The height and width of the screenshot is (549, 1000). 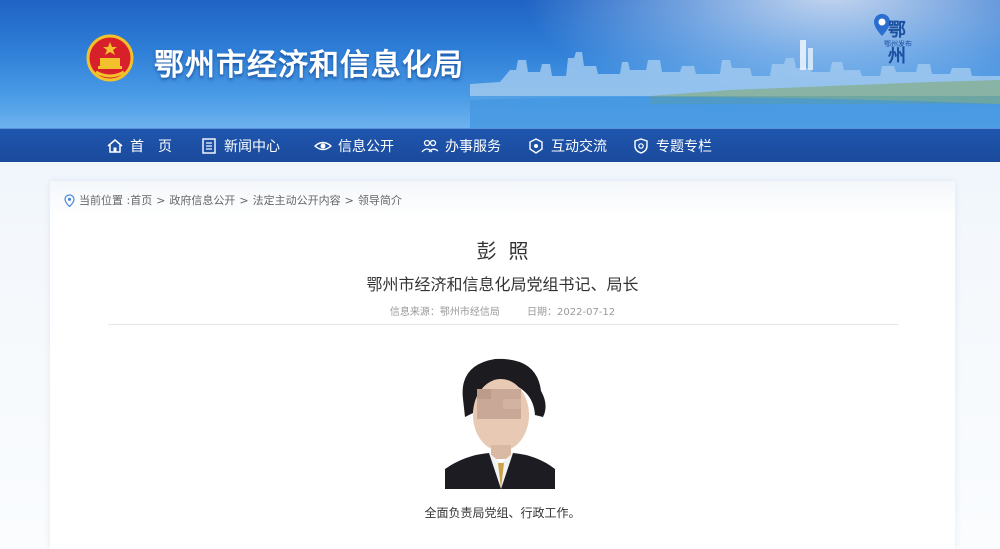 What do you see at coordinates (141, 200) in the screenshot?
I see `breadcrumb-home: 首页` at bounding box center [141, 200].